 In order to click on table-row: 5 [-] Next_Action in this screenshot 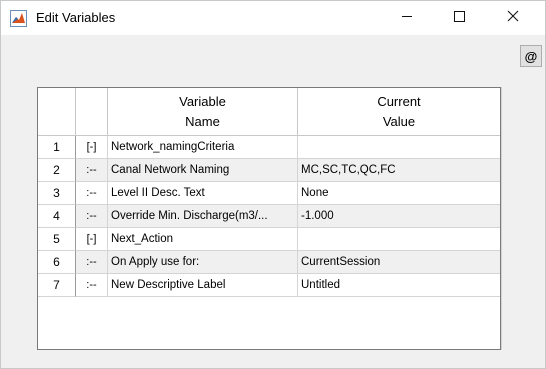, I will do `click(269, 239)`.